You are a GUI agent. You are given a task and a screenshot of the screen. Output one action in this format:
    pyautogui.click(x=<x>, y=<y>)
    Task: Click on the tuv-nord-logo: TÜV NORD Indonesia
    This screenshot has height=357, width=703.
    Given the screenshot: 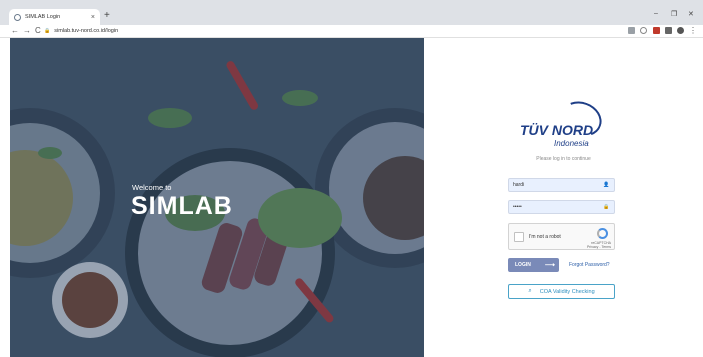 What is the action you would take?
    pyautogui.click(x=565, y=123)
    